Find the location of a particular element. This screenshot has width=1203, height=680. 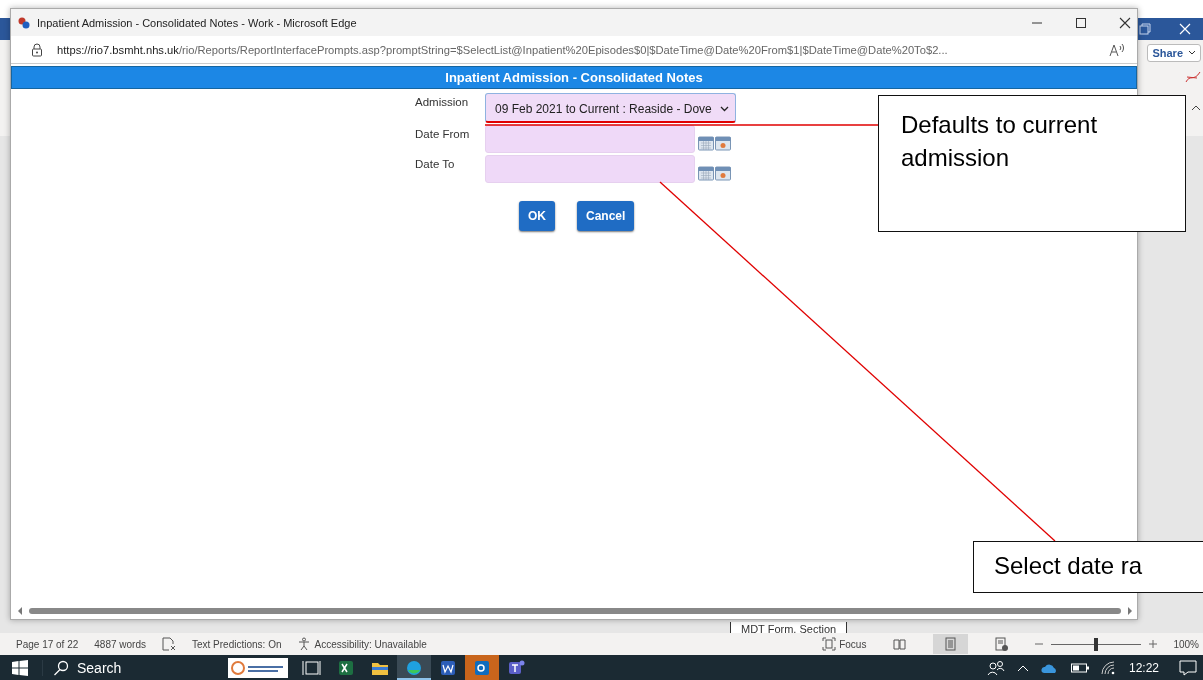

field-label: Date To is located at coordinates (435, 163).